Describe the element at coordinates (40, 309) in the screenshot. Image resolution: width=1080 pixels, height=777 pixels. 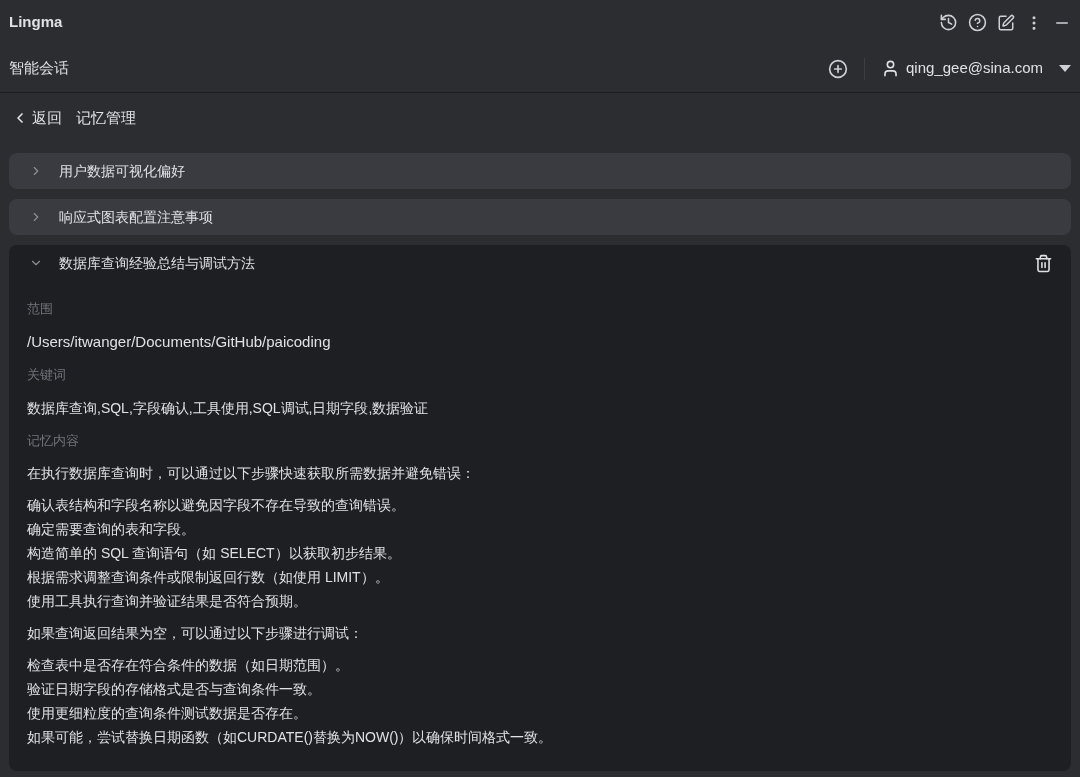
I see `field-label: 范围` at that location.